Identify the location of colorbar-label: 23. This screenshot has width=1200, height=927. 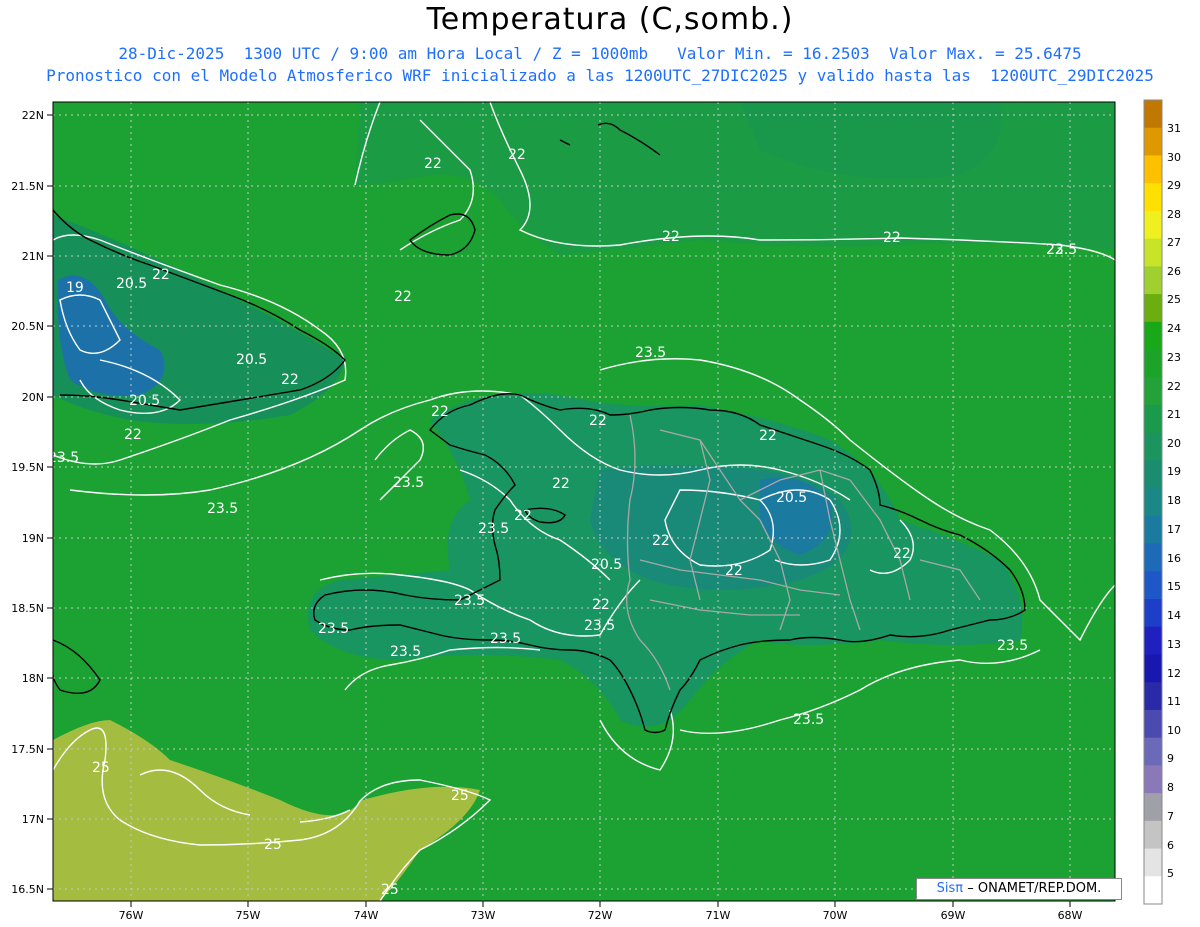
(1174, 357).